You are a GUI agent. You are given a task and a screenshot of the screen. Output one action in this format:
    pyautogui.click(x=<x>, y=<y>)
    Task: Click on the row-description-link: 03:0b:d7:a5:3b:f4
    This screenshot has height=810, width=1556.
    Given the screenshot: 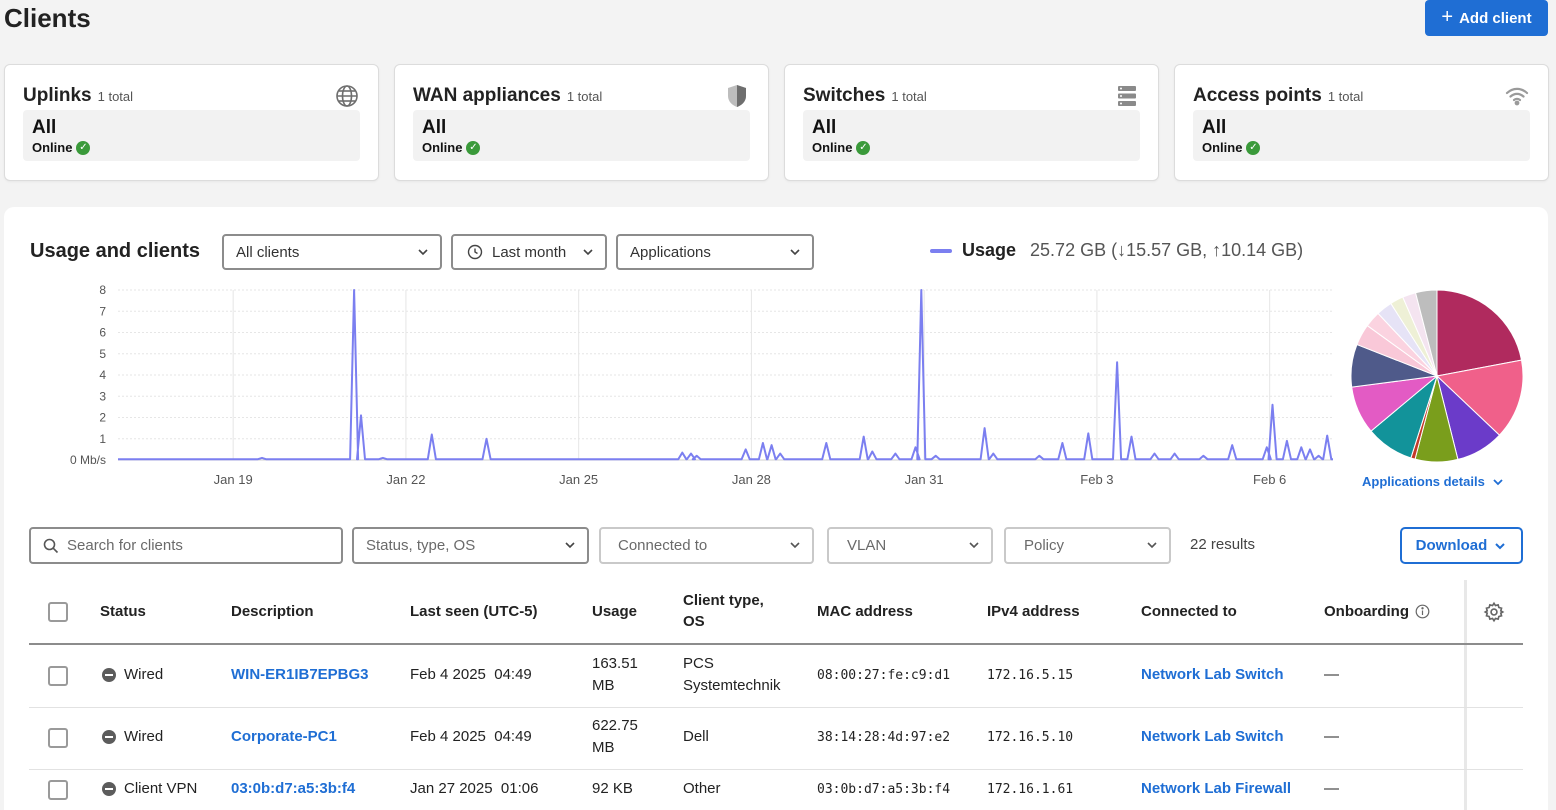 What is the action you would take?
    pyautogui.click(x=293, y=789)
    